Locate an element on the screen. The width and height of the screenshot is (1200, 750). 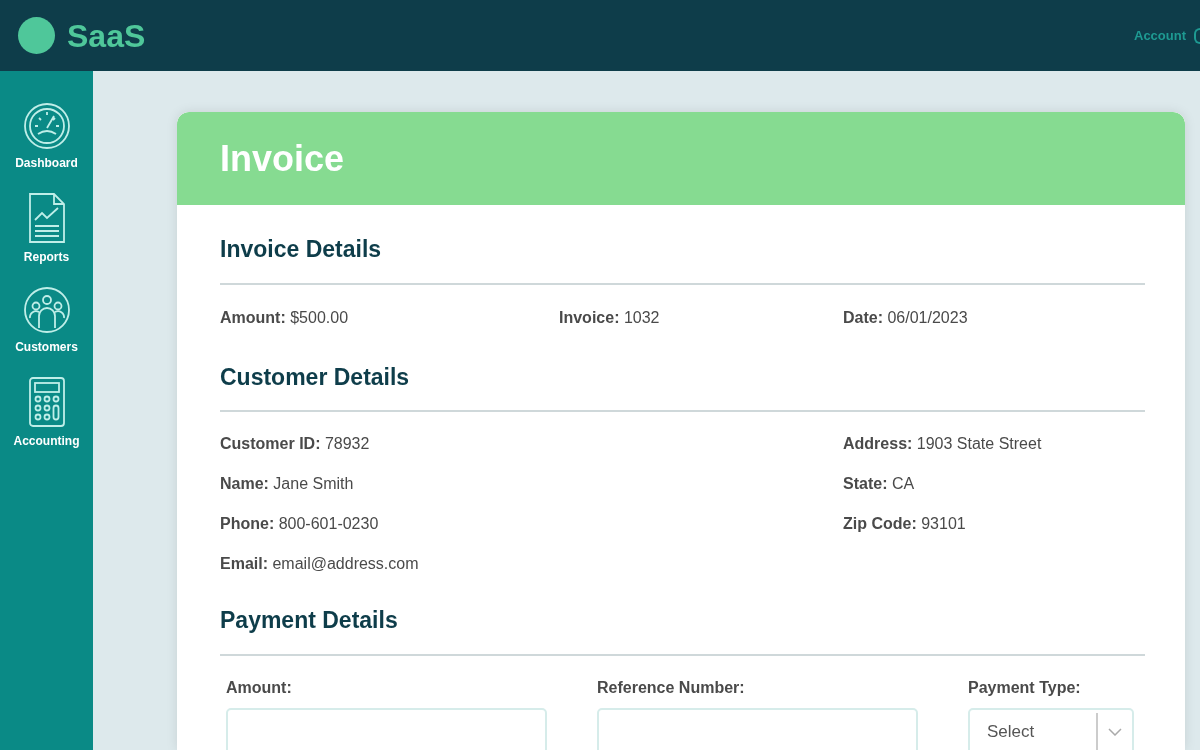
detail-text: State: CA is located at coordinates (879, 484).